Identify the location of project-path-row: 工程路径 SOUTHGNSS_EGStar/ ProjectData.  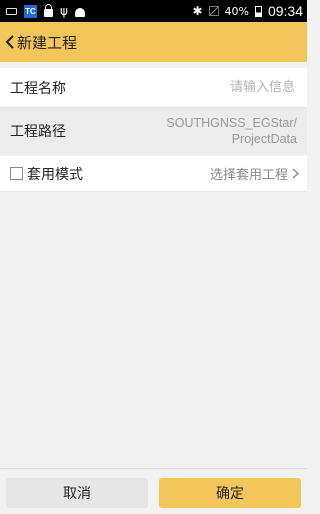
(153, 131).